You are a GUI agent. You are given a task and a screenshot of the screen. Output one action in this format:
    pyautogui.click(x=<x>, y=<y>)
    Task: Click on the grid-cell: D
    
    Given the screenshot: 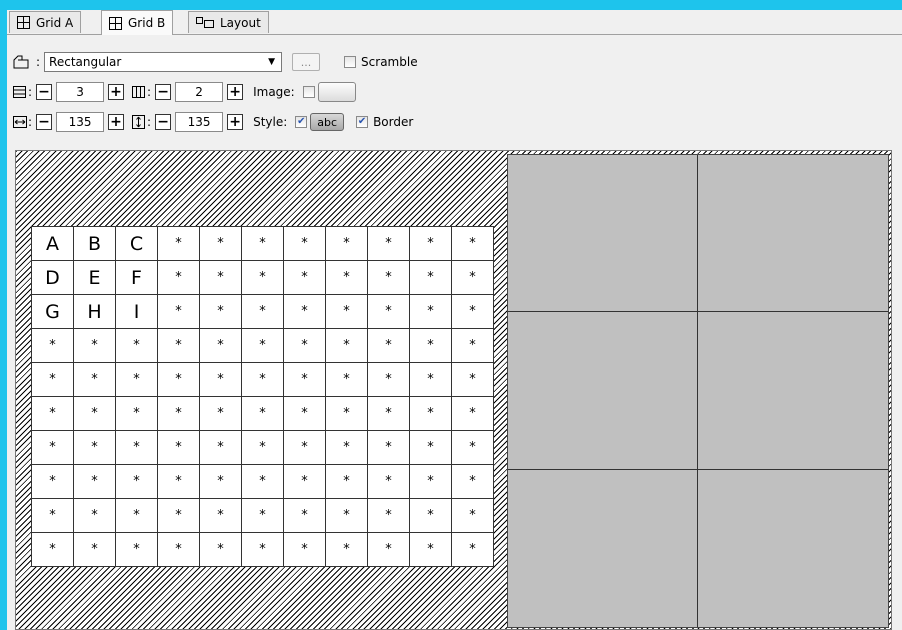 What is the action you would take?
    pyautogui.click(x=53, y=278)
    